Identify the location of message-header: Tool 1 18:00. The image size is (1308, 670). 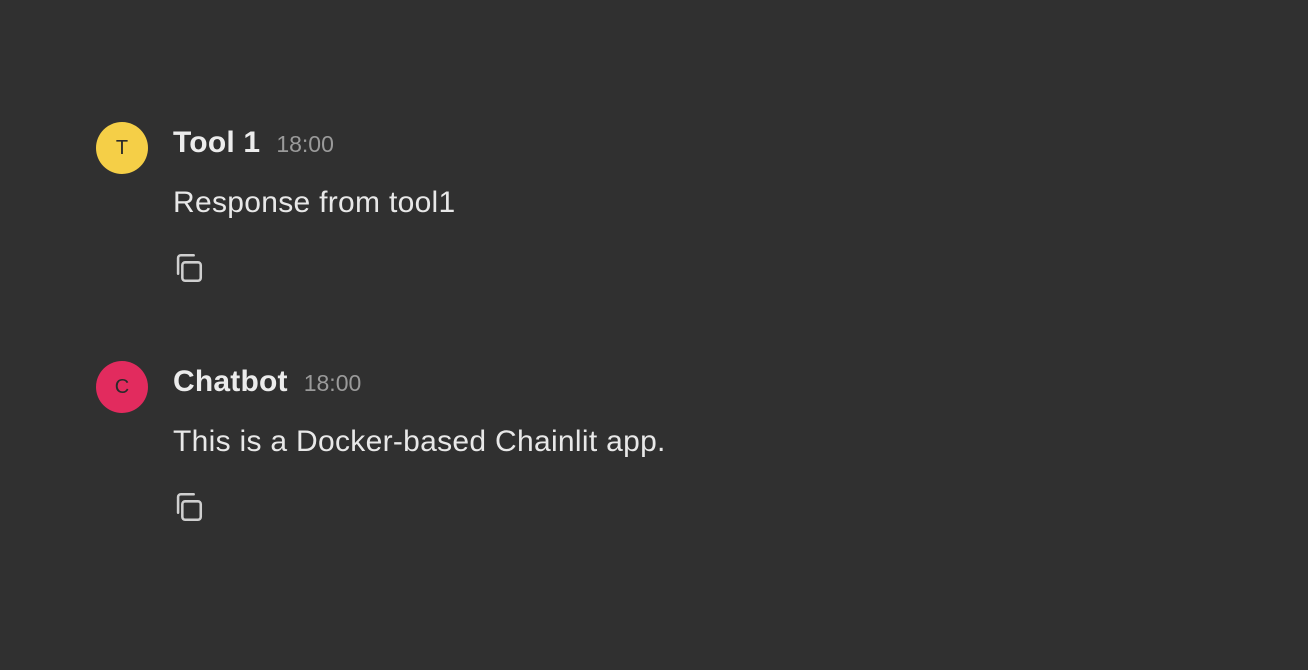
(253, 143).